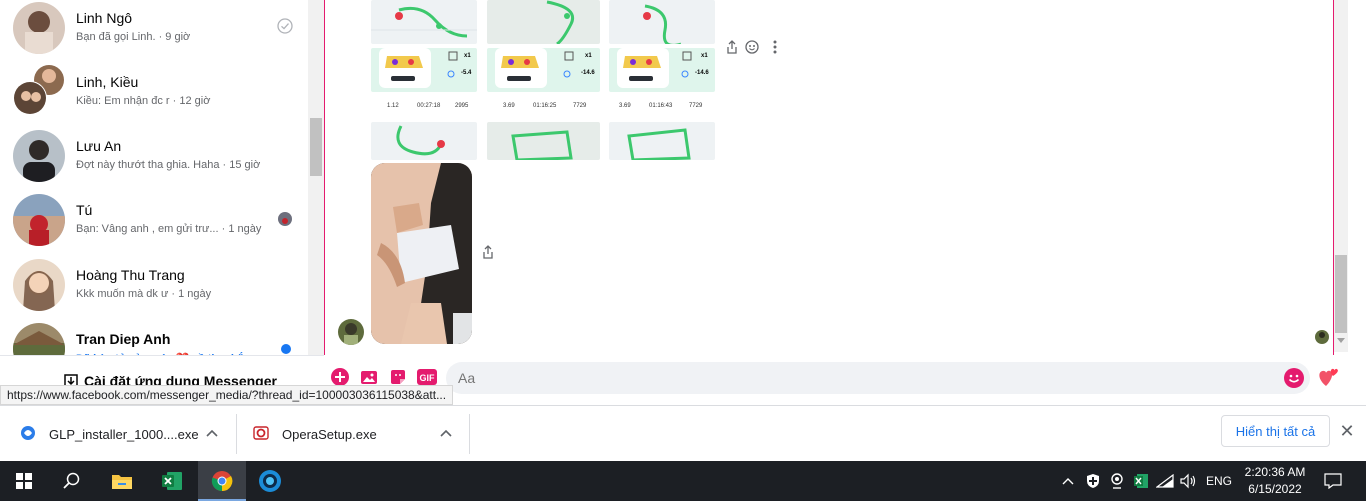 This screenshot has width=1366, height=501. I want to click on seen-check-icon, so click(285, 26).